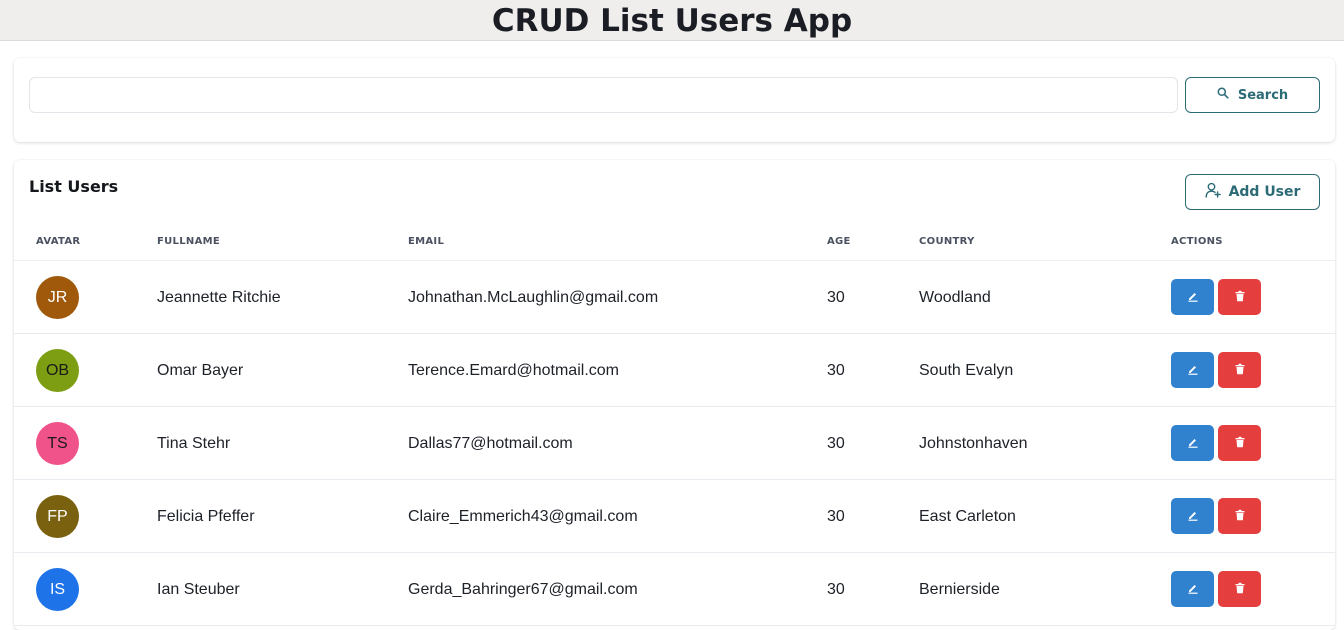 Image resolution: width=1344 pixels, height=630 pixels. What do you see at coordinates (219, 297) in the screenshot?
I see `fullname-cell: Jeannette Ritchie` at bounding box center [219, 297].